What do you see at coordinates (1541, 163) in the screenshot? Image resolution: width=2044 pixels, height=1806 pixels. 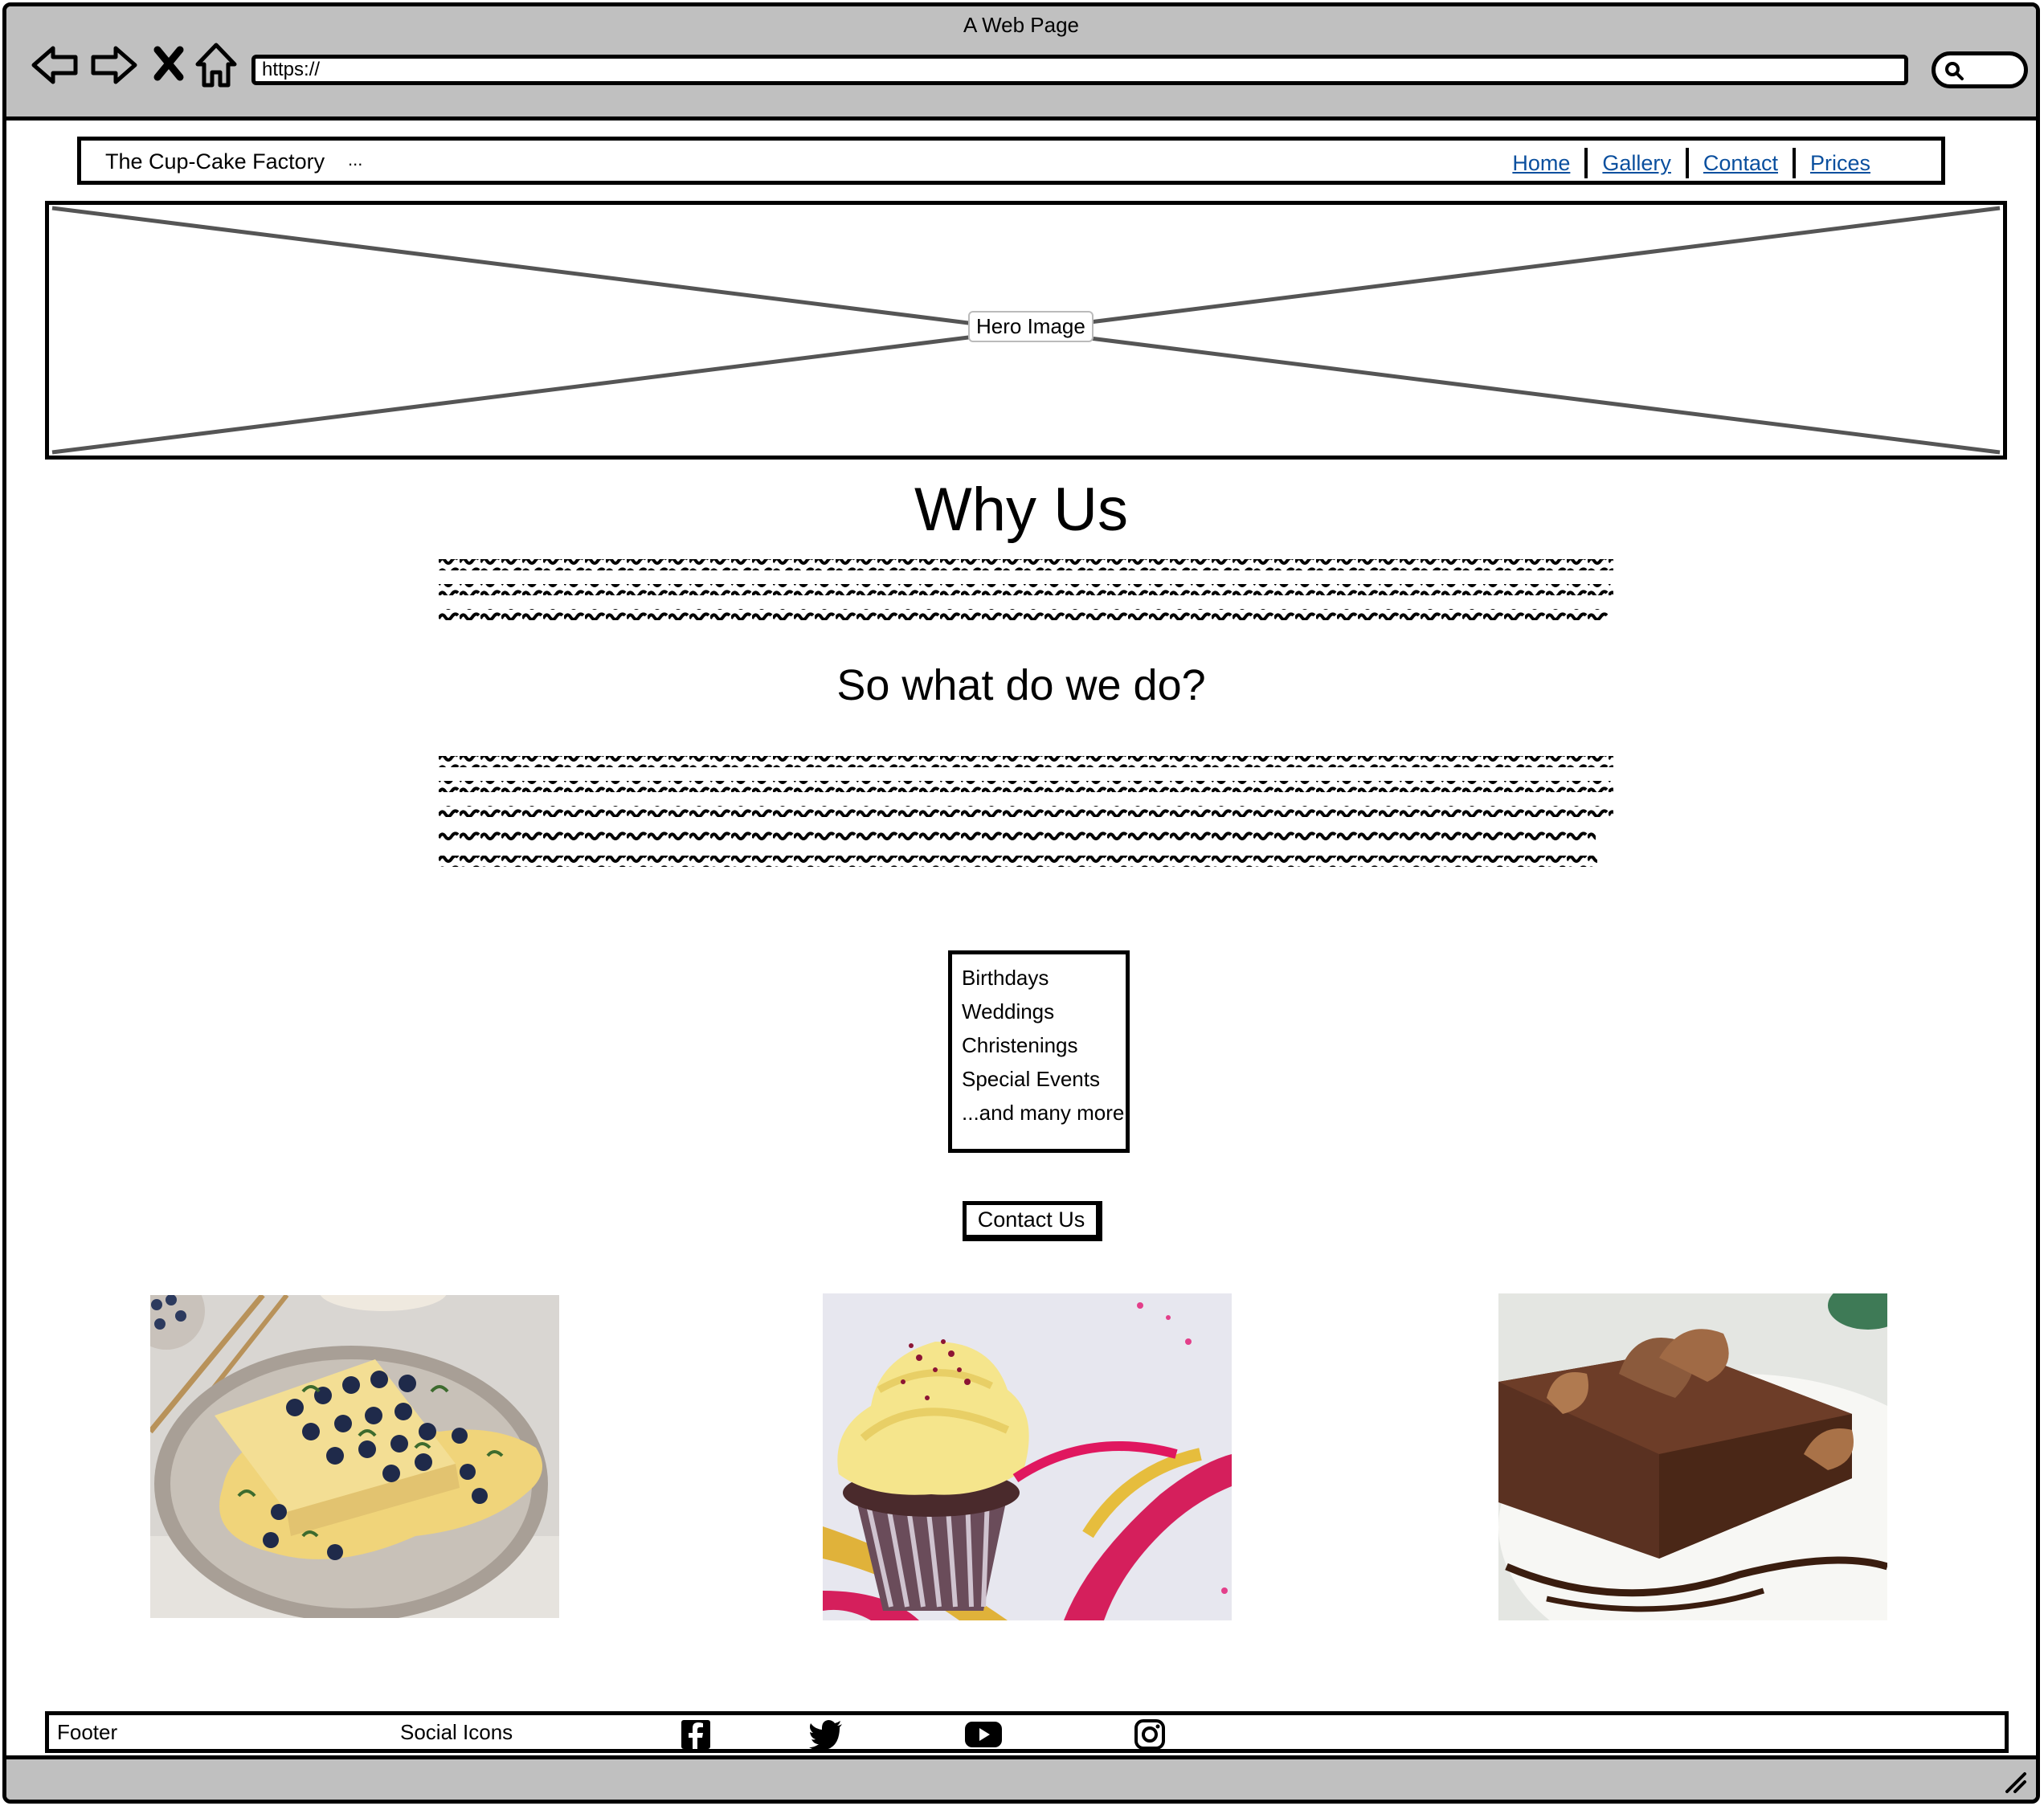 I see `nav-link-home: Home` at bounding box center [1541, 163].